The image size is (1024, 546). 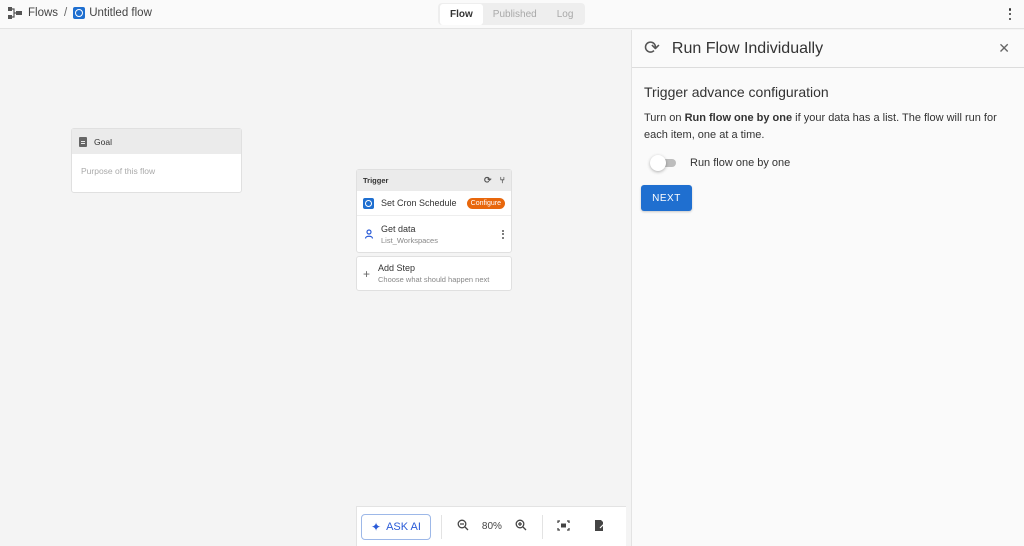 I want to click on breadcrumb: Flows / Untitled flow, so click(x=80, y=13).